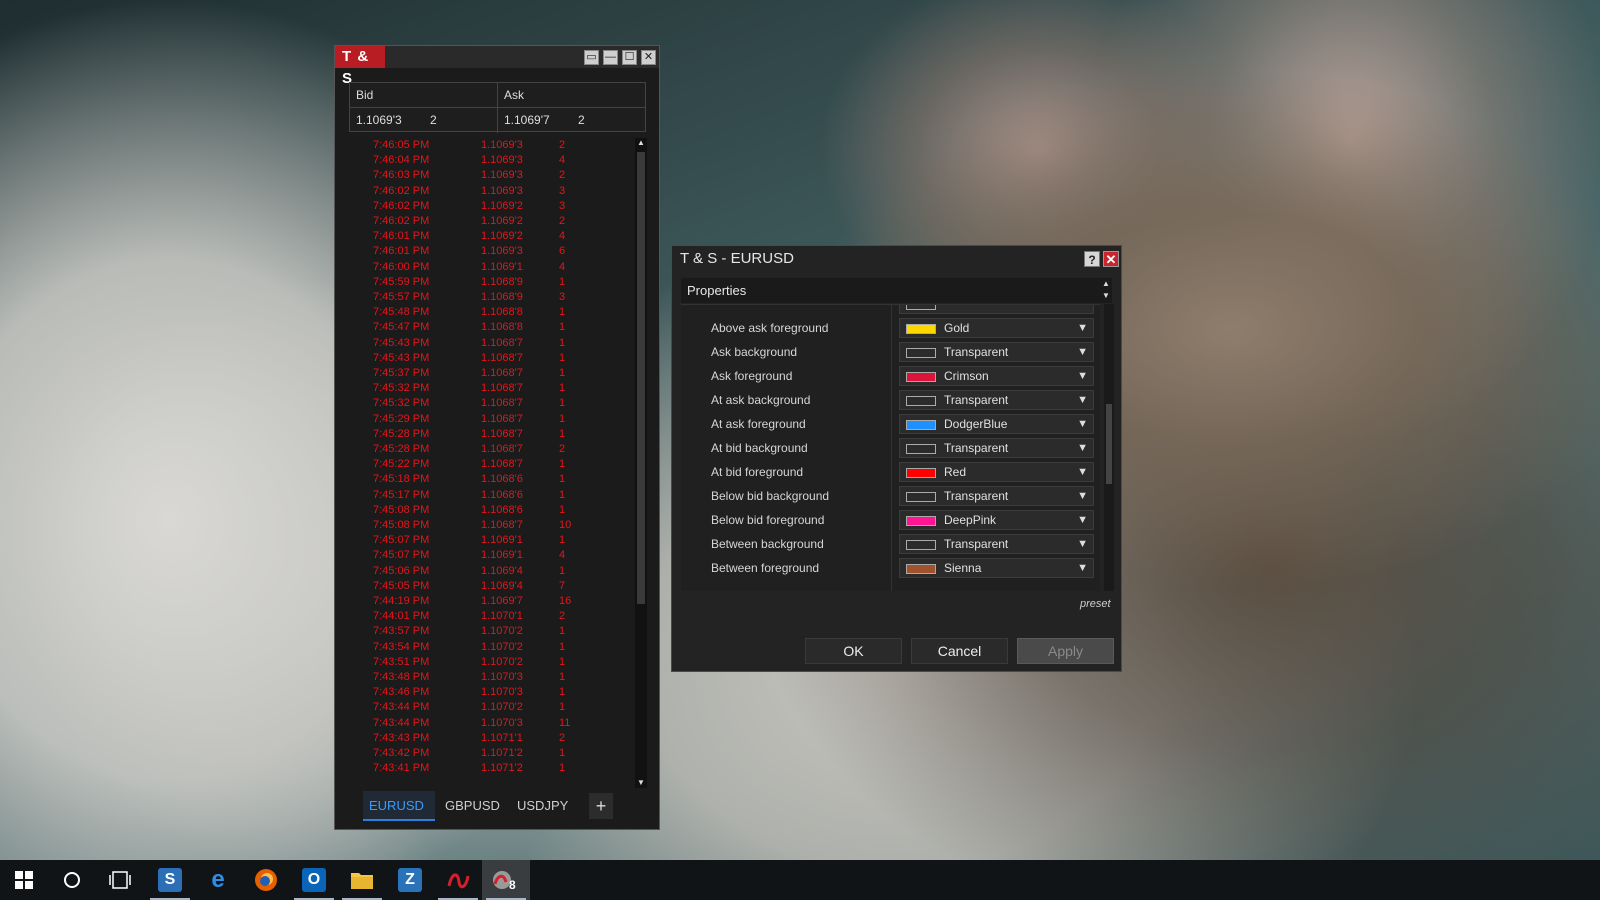 The width and height of the screenshot is (1600, 900). Describe the element at coordinates (489, 753) in the screenshot. I see `table-row: 7:43:42 PM 1.1071'2 1` at that location.